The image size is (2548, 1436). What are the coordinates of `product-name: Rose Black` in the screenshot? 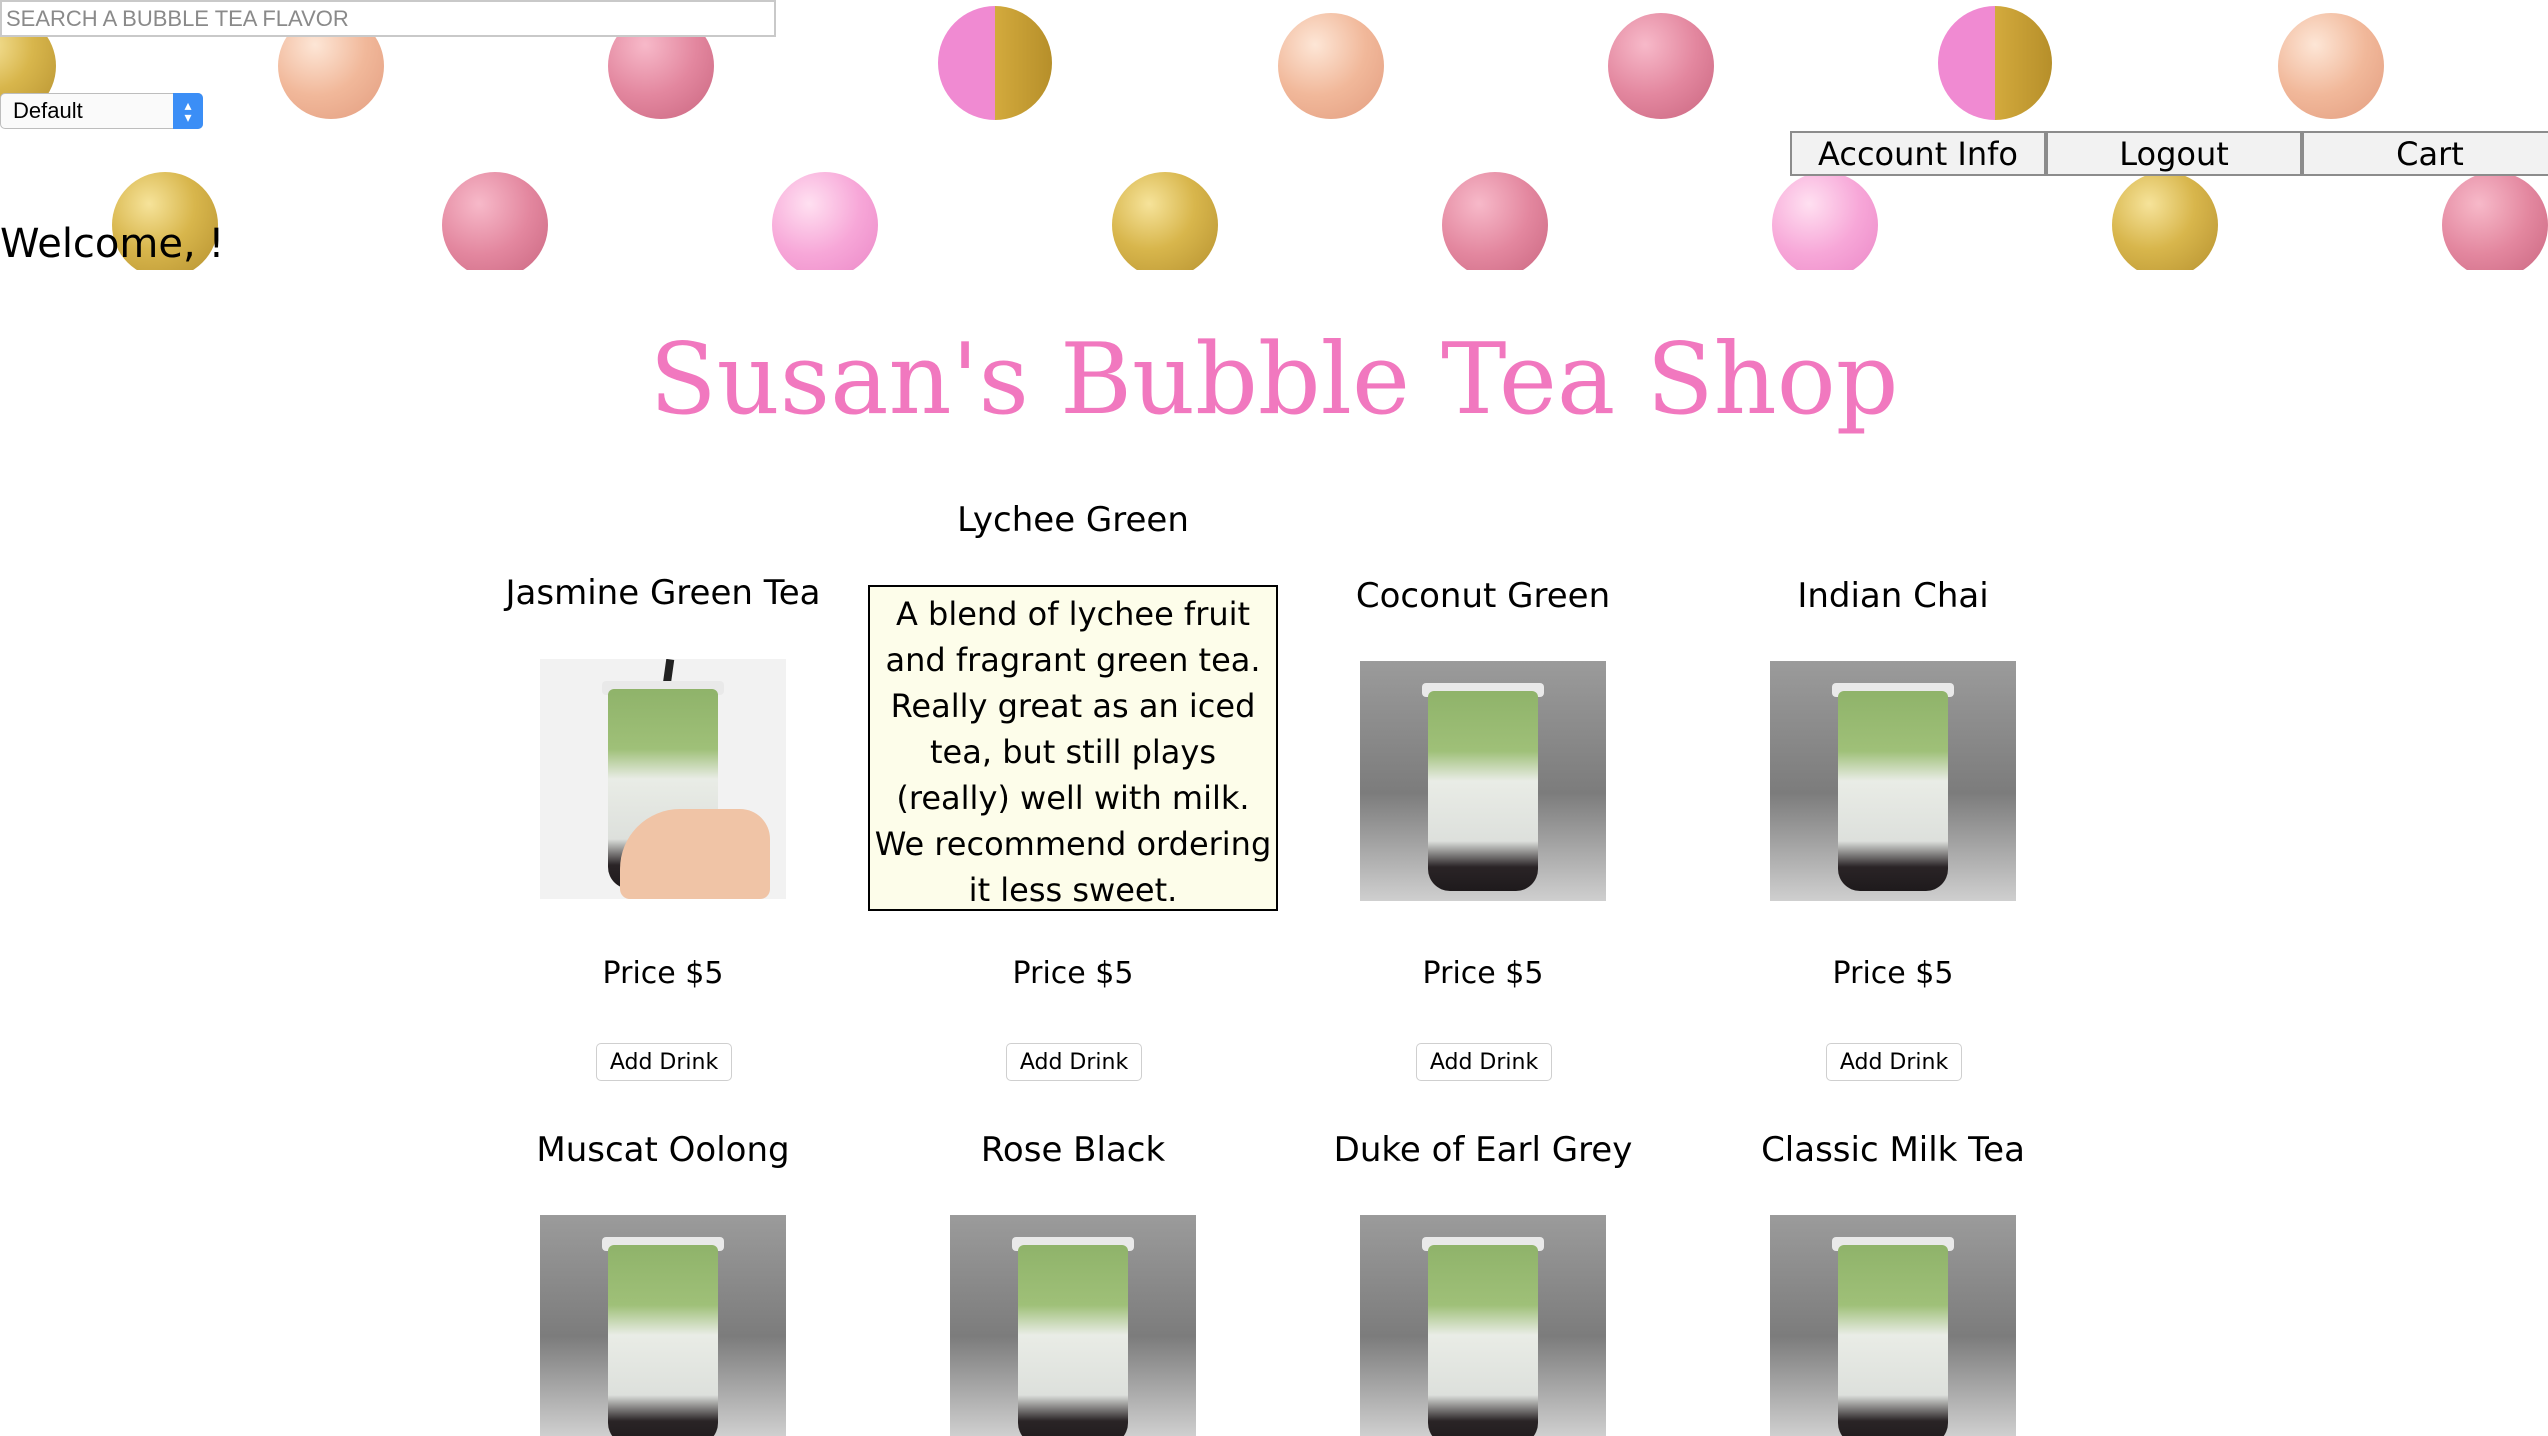 It's located at (1073, 1150).